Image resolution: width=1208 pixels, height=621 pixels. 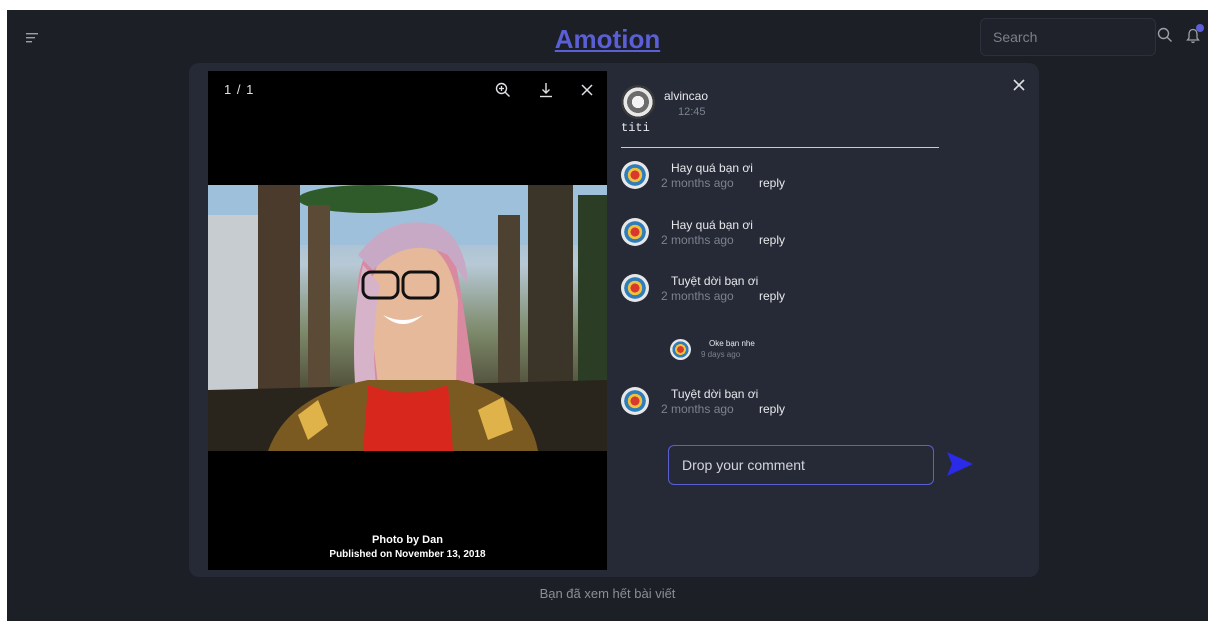 I want to click on post-caption: titi, so click(x=635, y=128).